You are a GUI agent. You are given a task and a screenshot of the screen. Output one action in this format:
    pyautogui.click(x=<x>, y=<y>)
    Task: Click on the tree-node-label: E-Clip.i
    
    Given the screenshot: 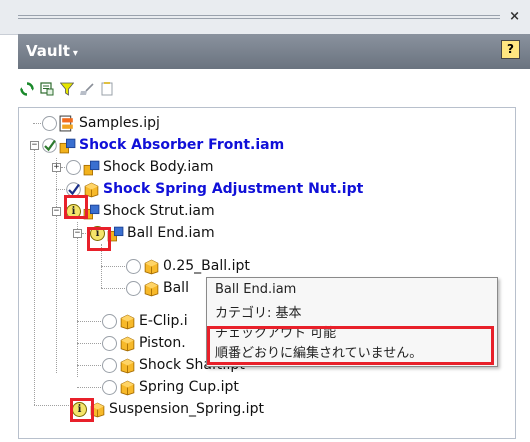 What is the action you would take?
    pyautogui.click(x=163, y=321)
    